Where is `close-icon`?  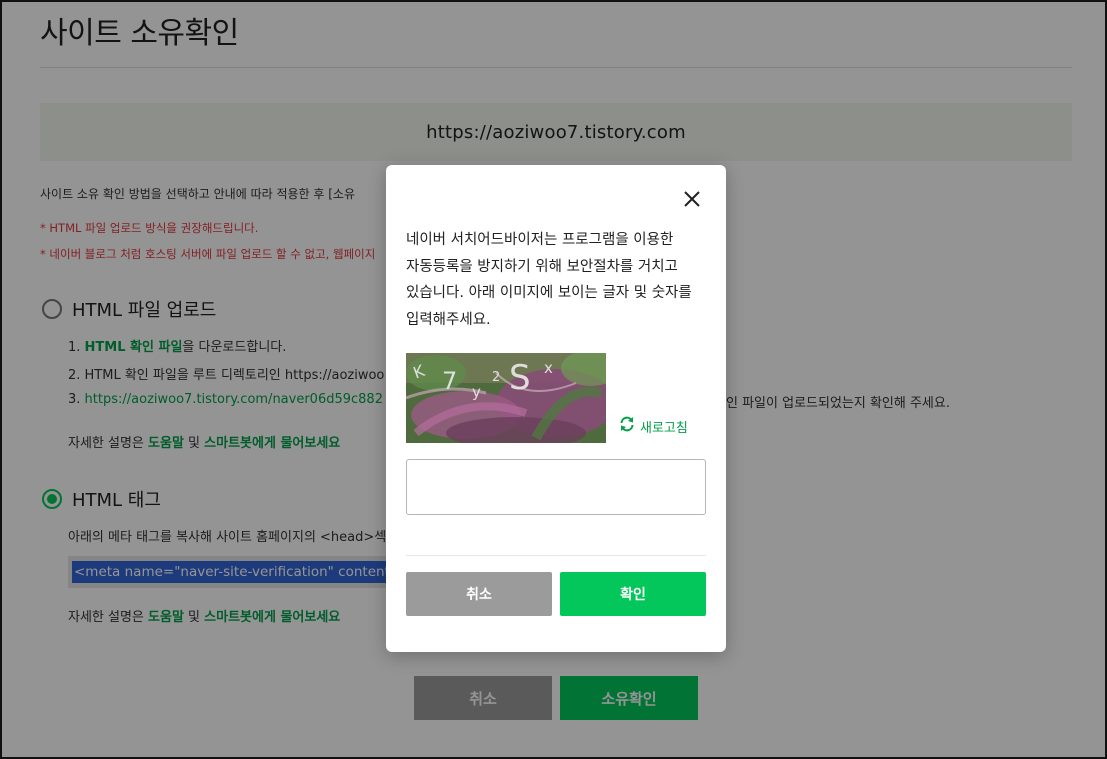
close-icon is located at coordinates (692, 199).